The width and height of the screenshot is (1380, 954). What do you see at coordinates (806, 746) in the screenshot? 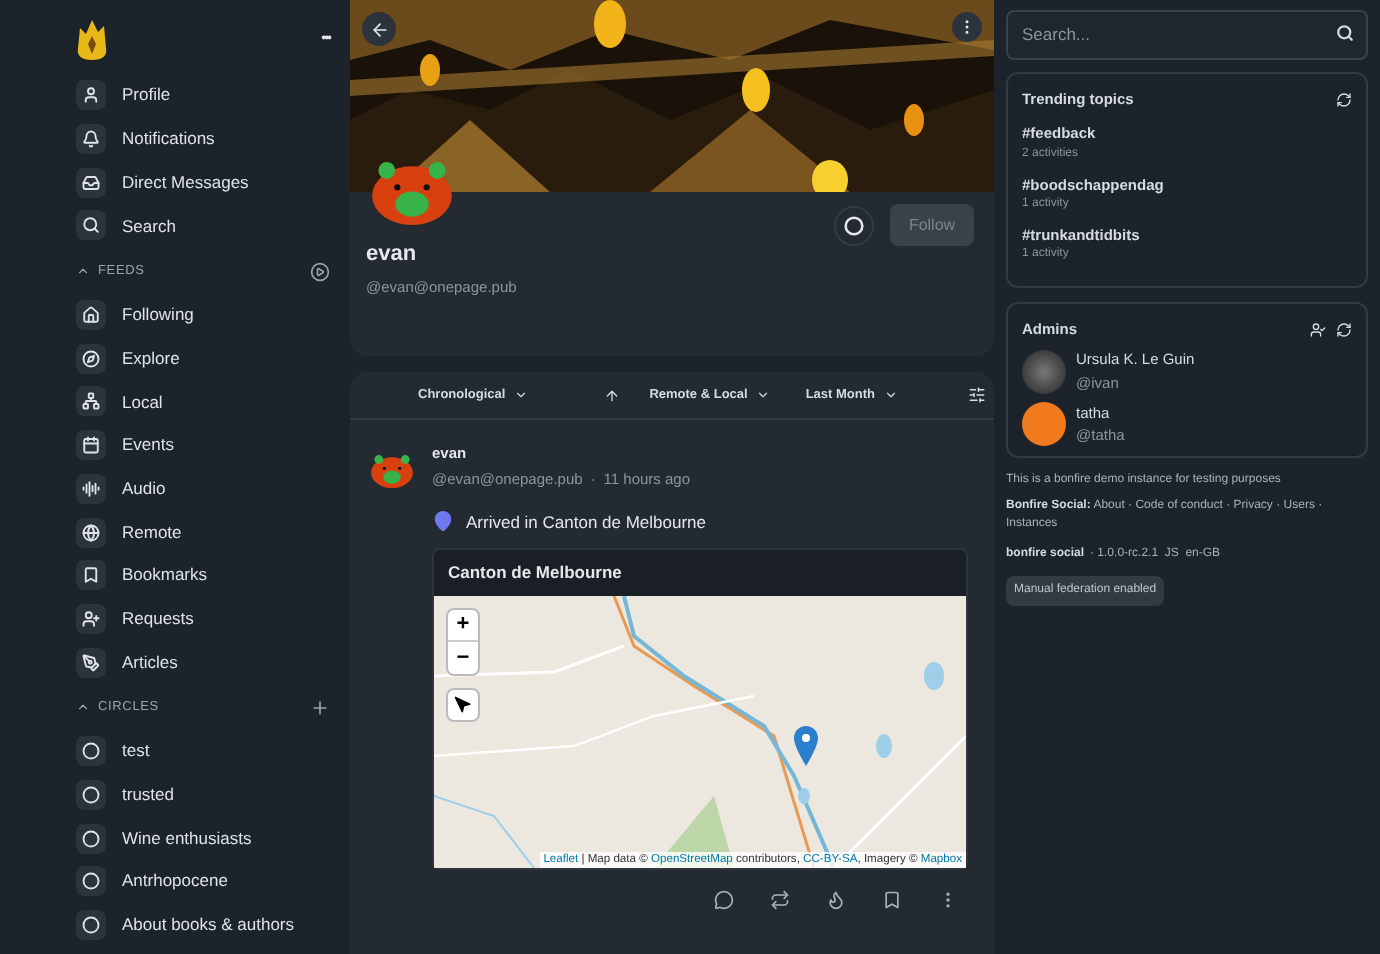
I see `map-marker-icon` at bounding box center [806, 746].